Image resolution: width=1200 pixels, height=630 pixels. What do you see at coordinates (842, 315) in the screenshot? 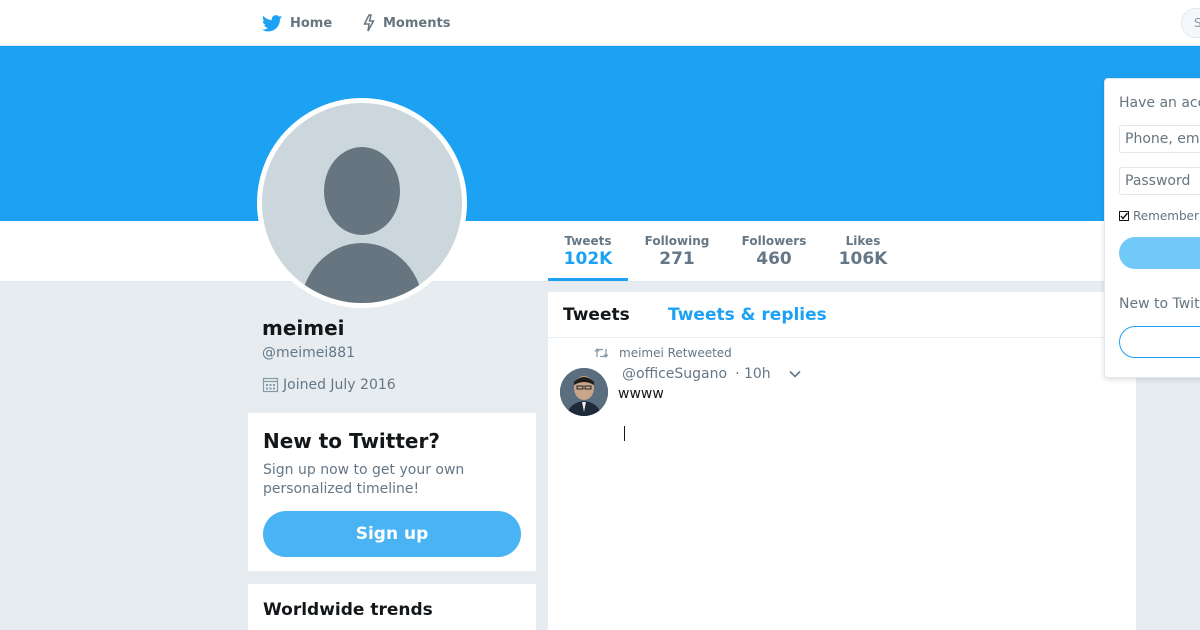
I see `timeline-tabs: Tweets Tweets & replies` at bounding box center [842, 315].